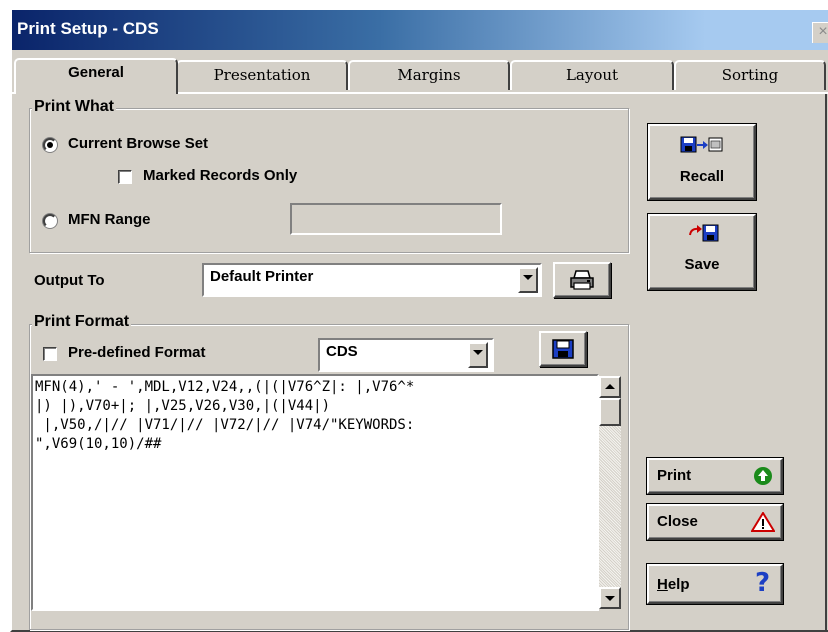 The width and height of the screenshot is (828, 632). I want to click on save-label: Save, so click(702, 264).